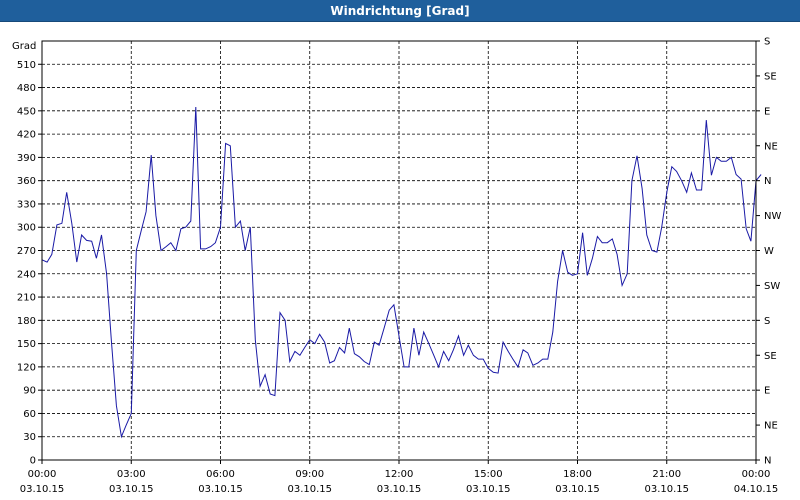 The width and height of the screenshot is (800, 500). Describe the element at coordinates (772, 286) in the screenshot. I see `y-right-tick-label: SW` at that location.